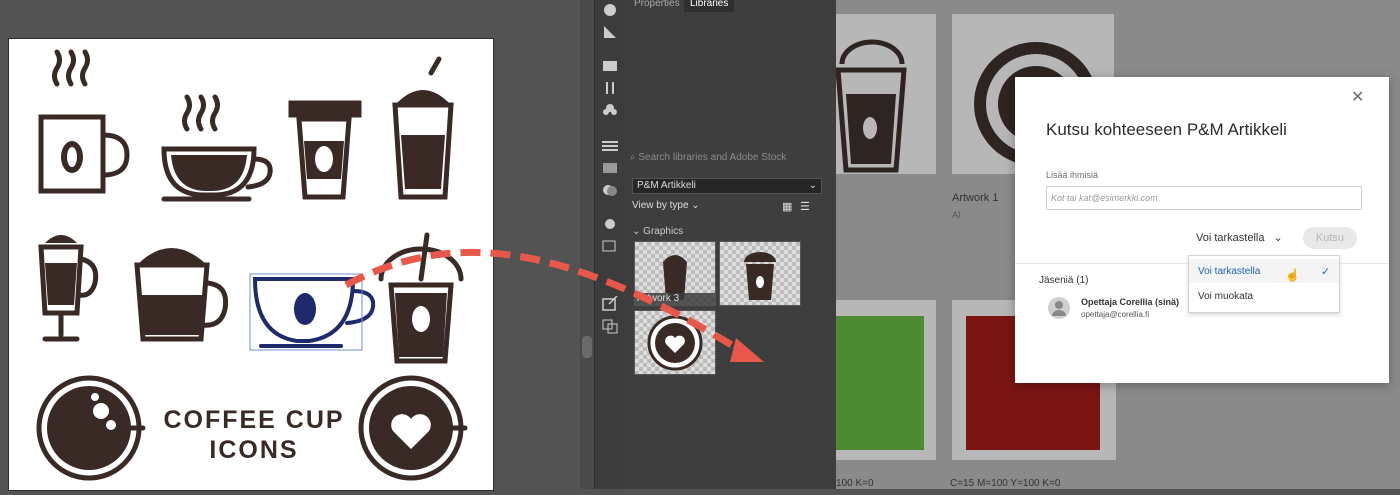  I want to click on swatch-color, so click(880, 383).